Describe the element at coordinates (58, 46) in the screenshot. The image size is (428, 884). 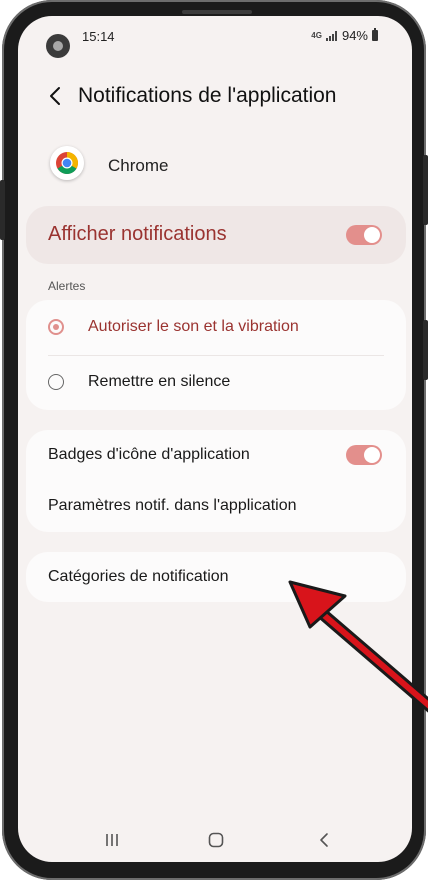
I see `front-camera` at that location.